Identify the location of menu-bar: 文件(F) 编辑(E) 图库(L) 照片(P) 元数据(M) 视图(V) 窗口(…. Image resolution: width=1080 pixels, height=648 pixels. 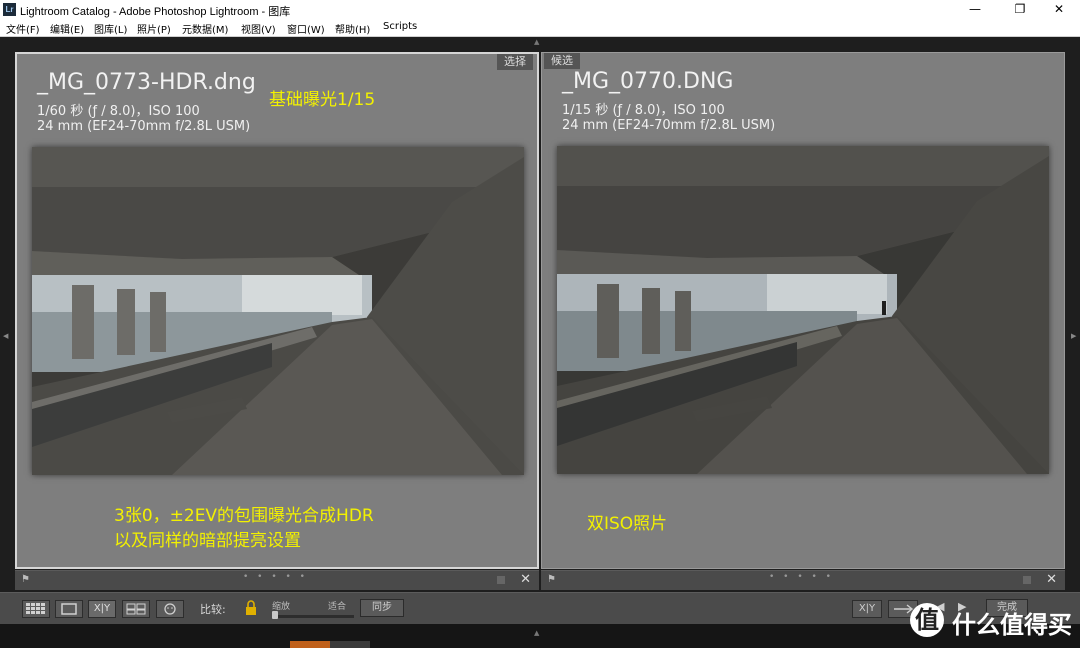
(540, 28).